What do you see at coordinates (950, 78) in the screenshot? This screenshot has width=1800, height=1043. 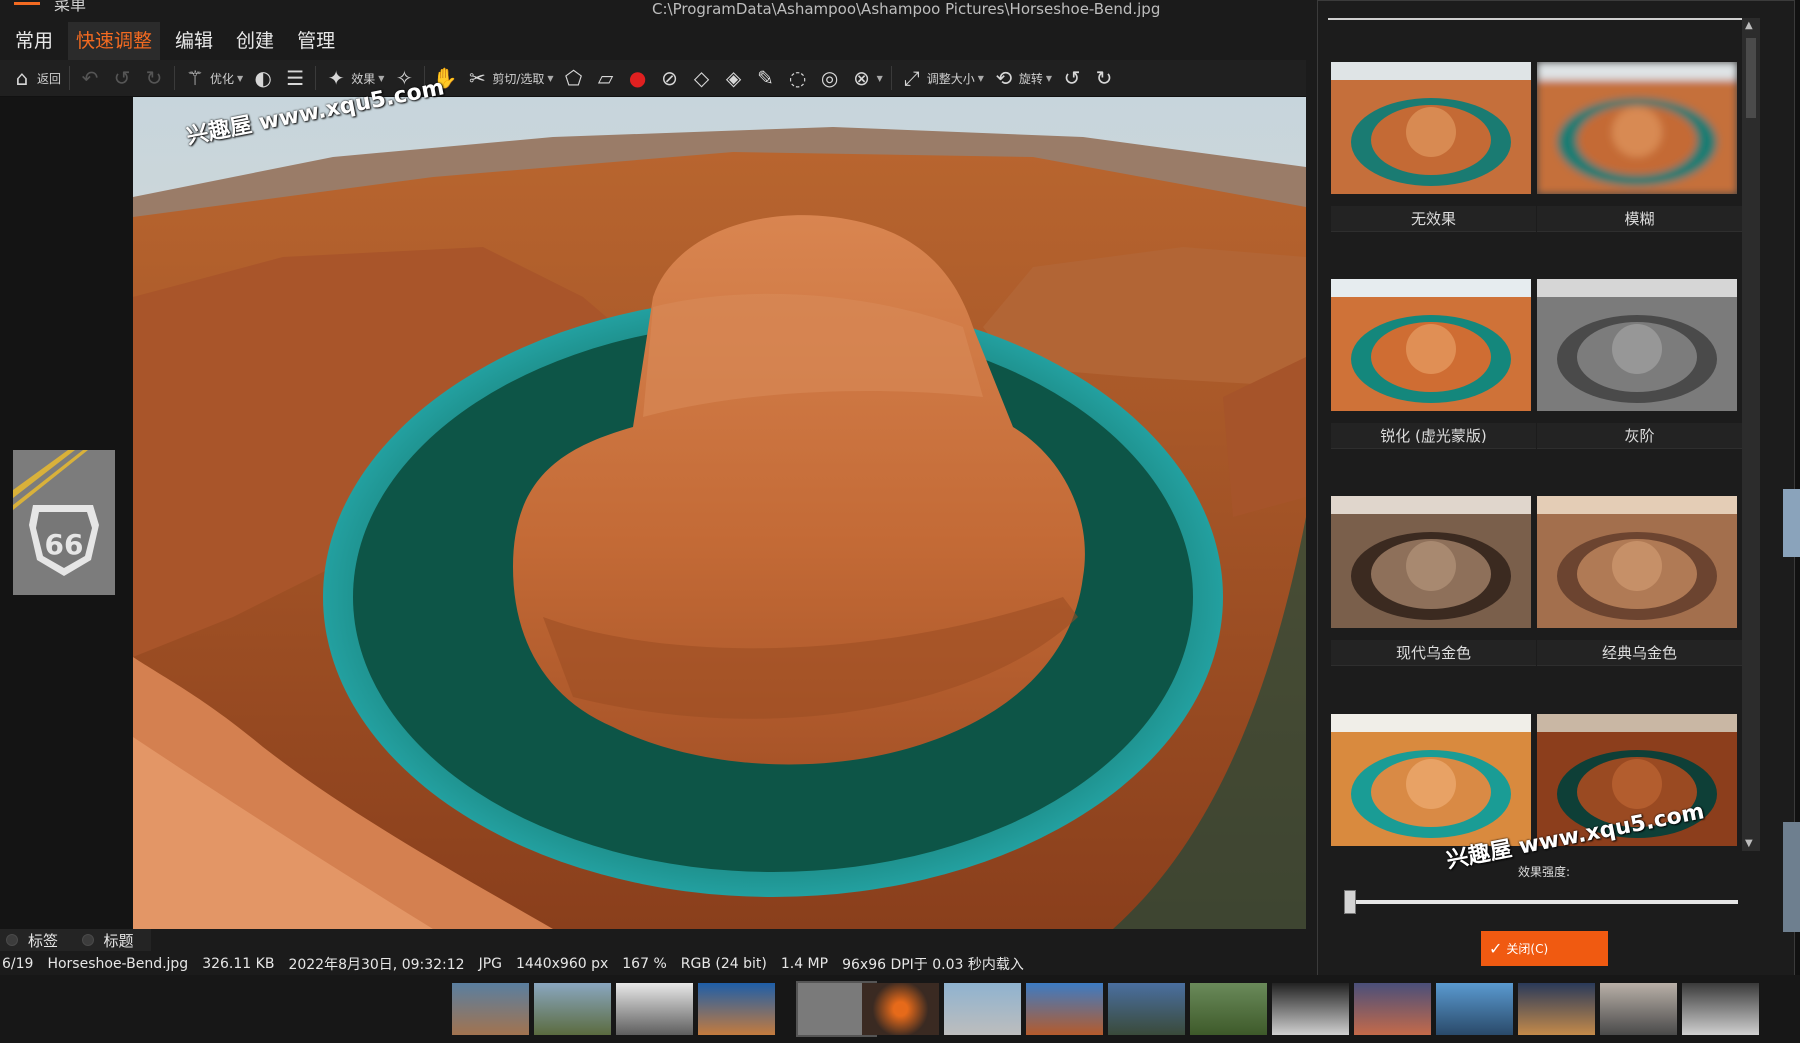 I see `resize-label: 调整大小` at bounding box center [950, 78].